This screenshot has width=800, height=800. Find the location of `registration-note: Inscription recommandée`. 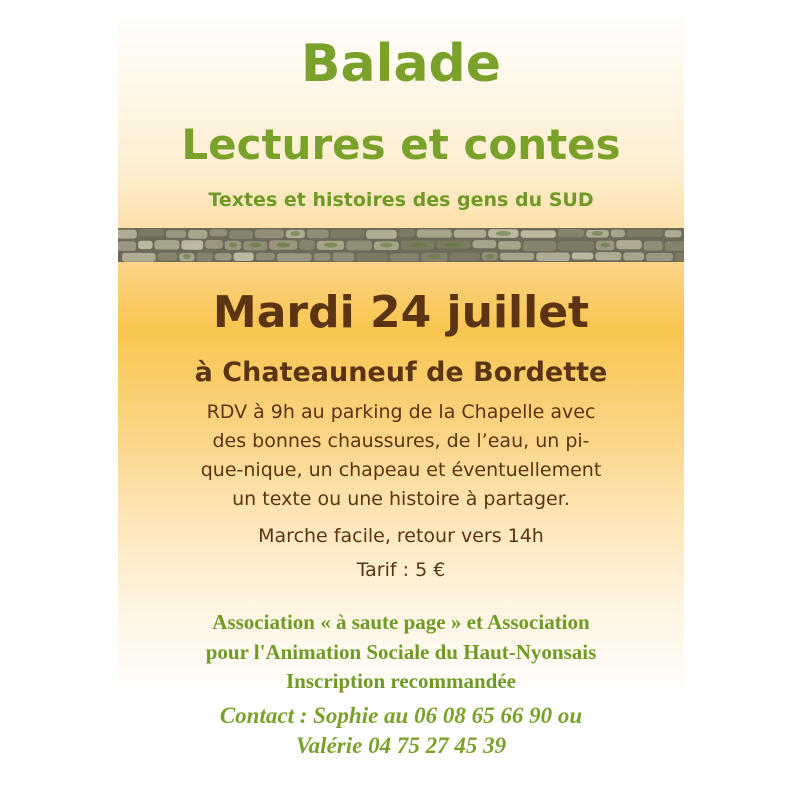

registration-note: Inscription recommandée is located at coordinates (400, 681).